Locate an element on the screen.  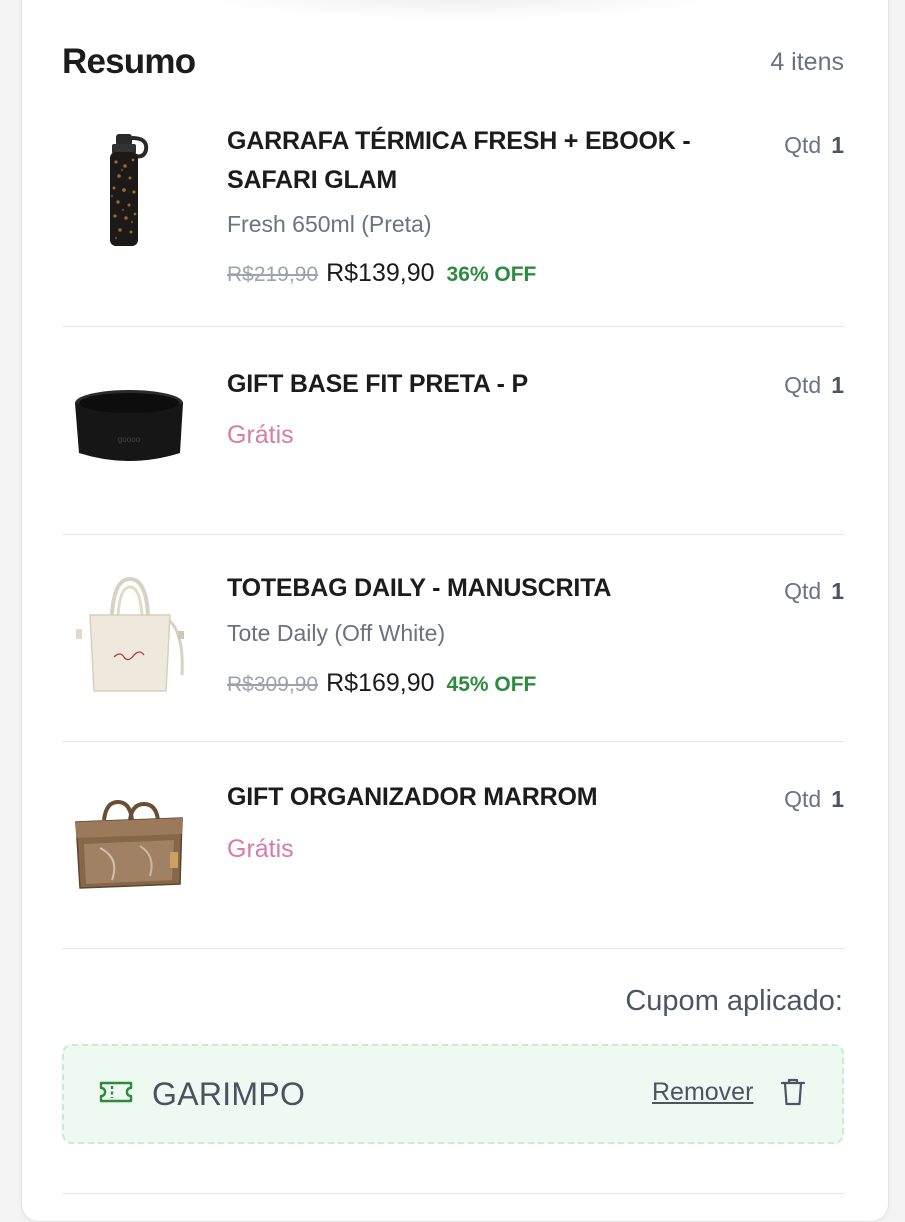
item-prices: R$219,90 R$139,90 36% OFF is located at coordinates (381, 273).